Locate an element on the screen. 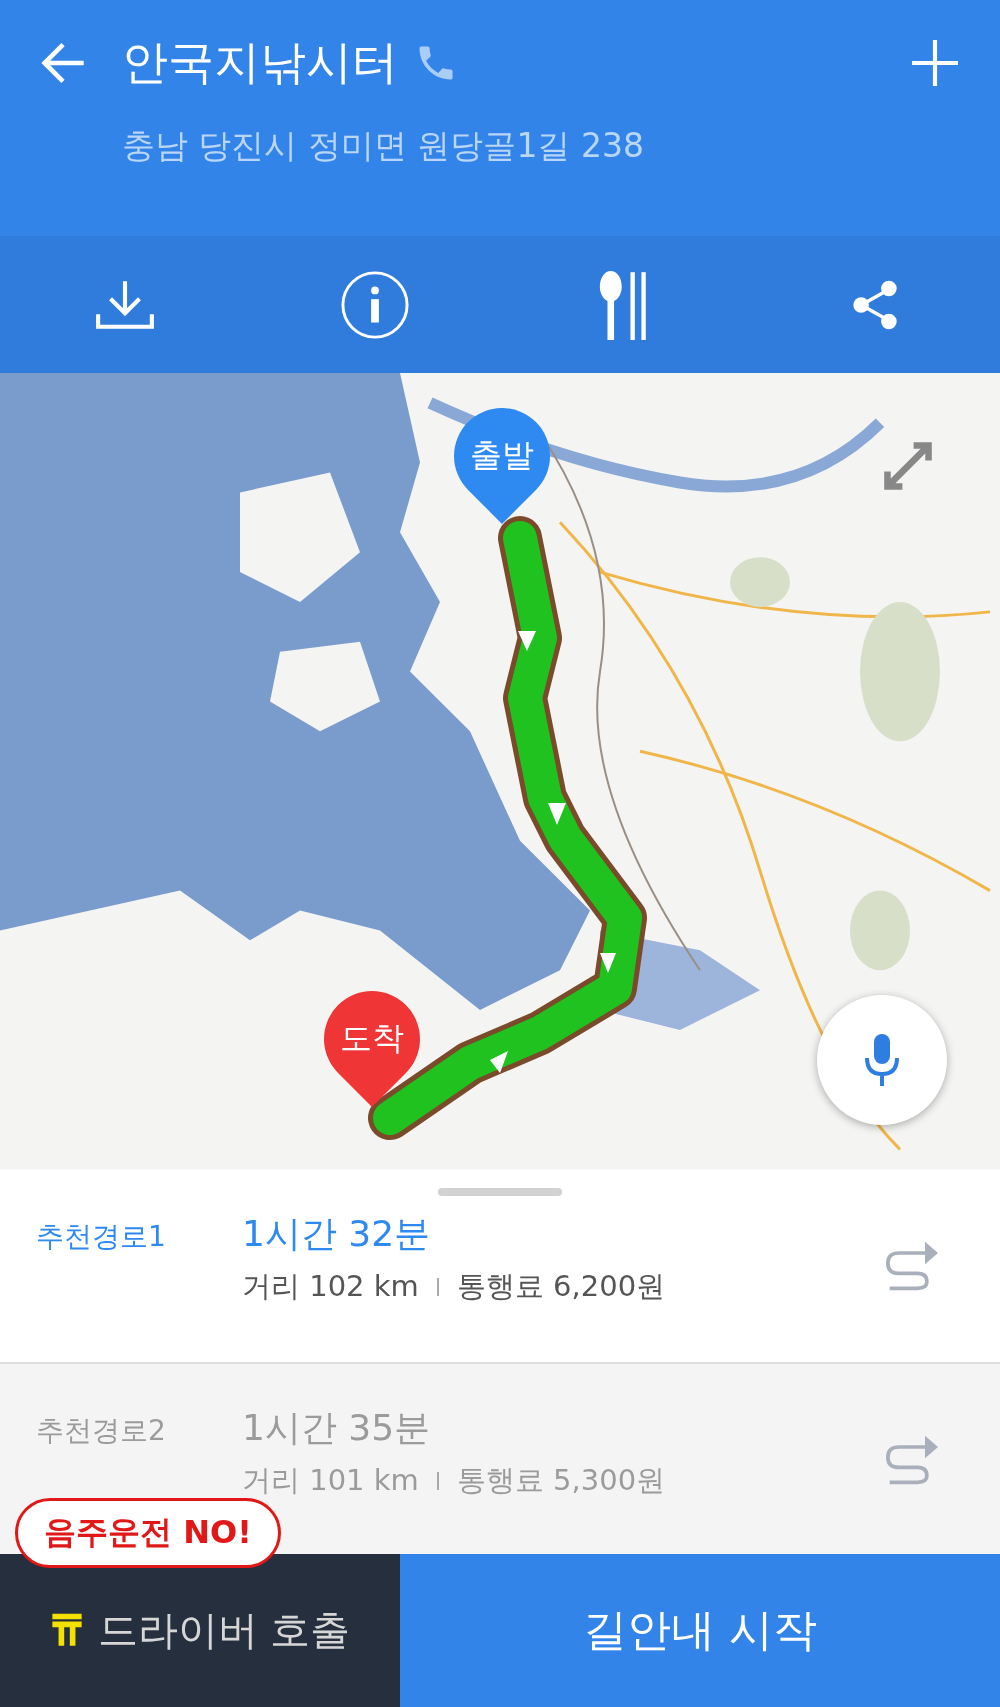  route-distance: 거리 101 km is located at coordinates (330, 1480).